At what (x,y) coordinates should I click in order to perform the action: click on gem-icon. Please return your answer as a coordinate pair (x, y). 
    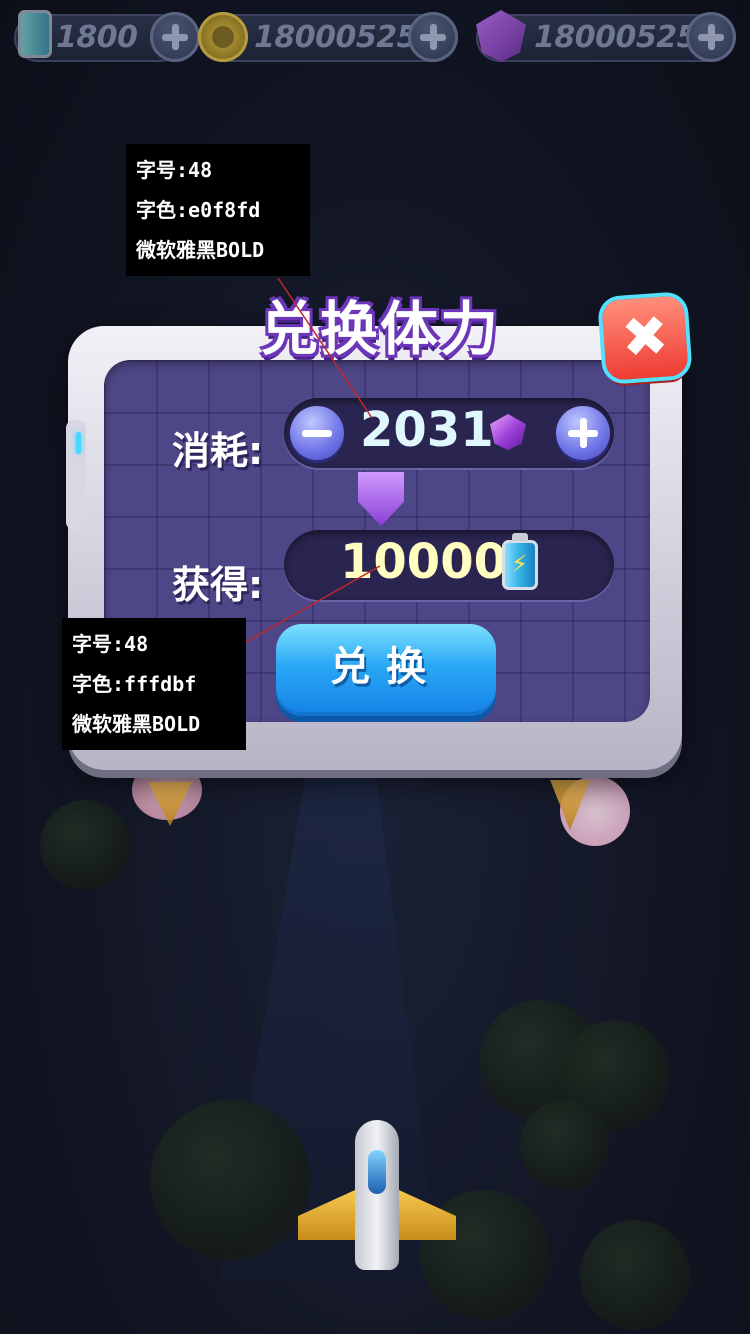
    Looking at the image, I should click on (501, 36).